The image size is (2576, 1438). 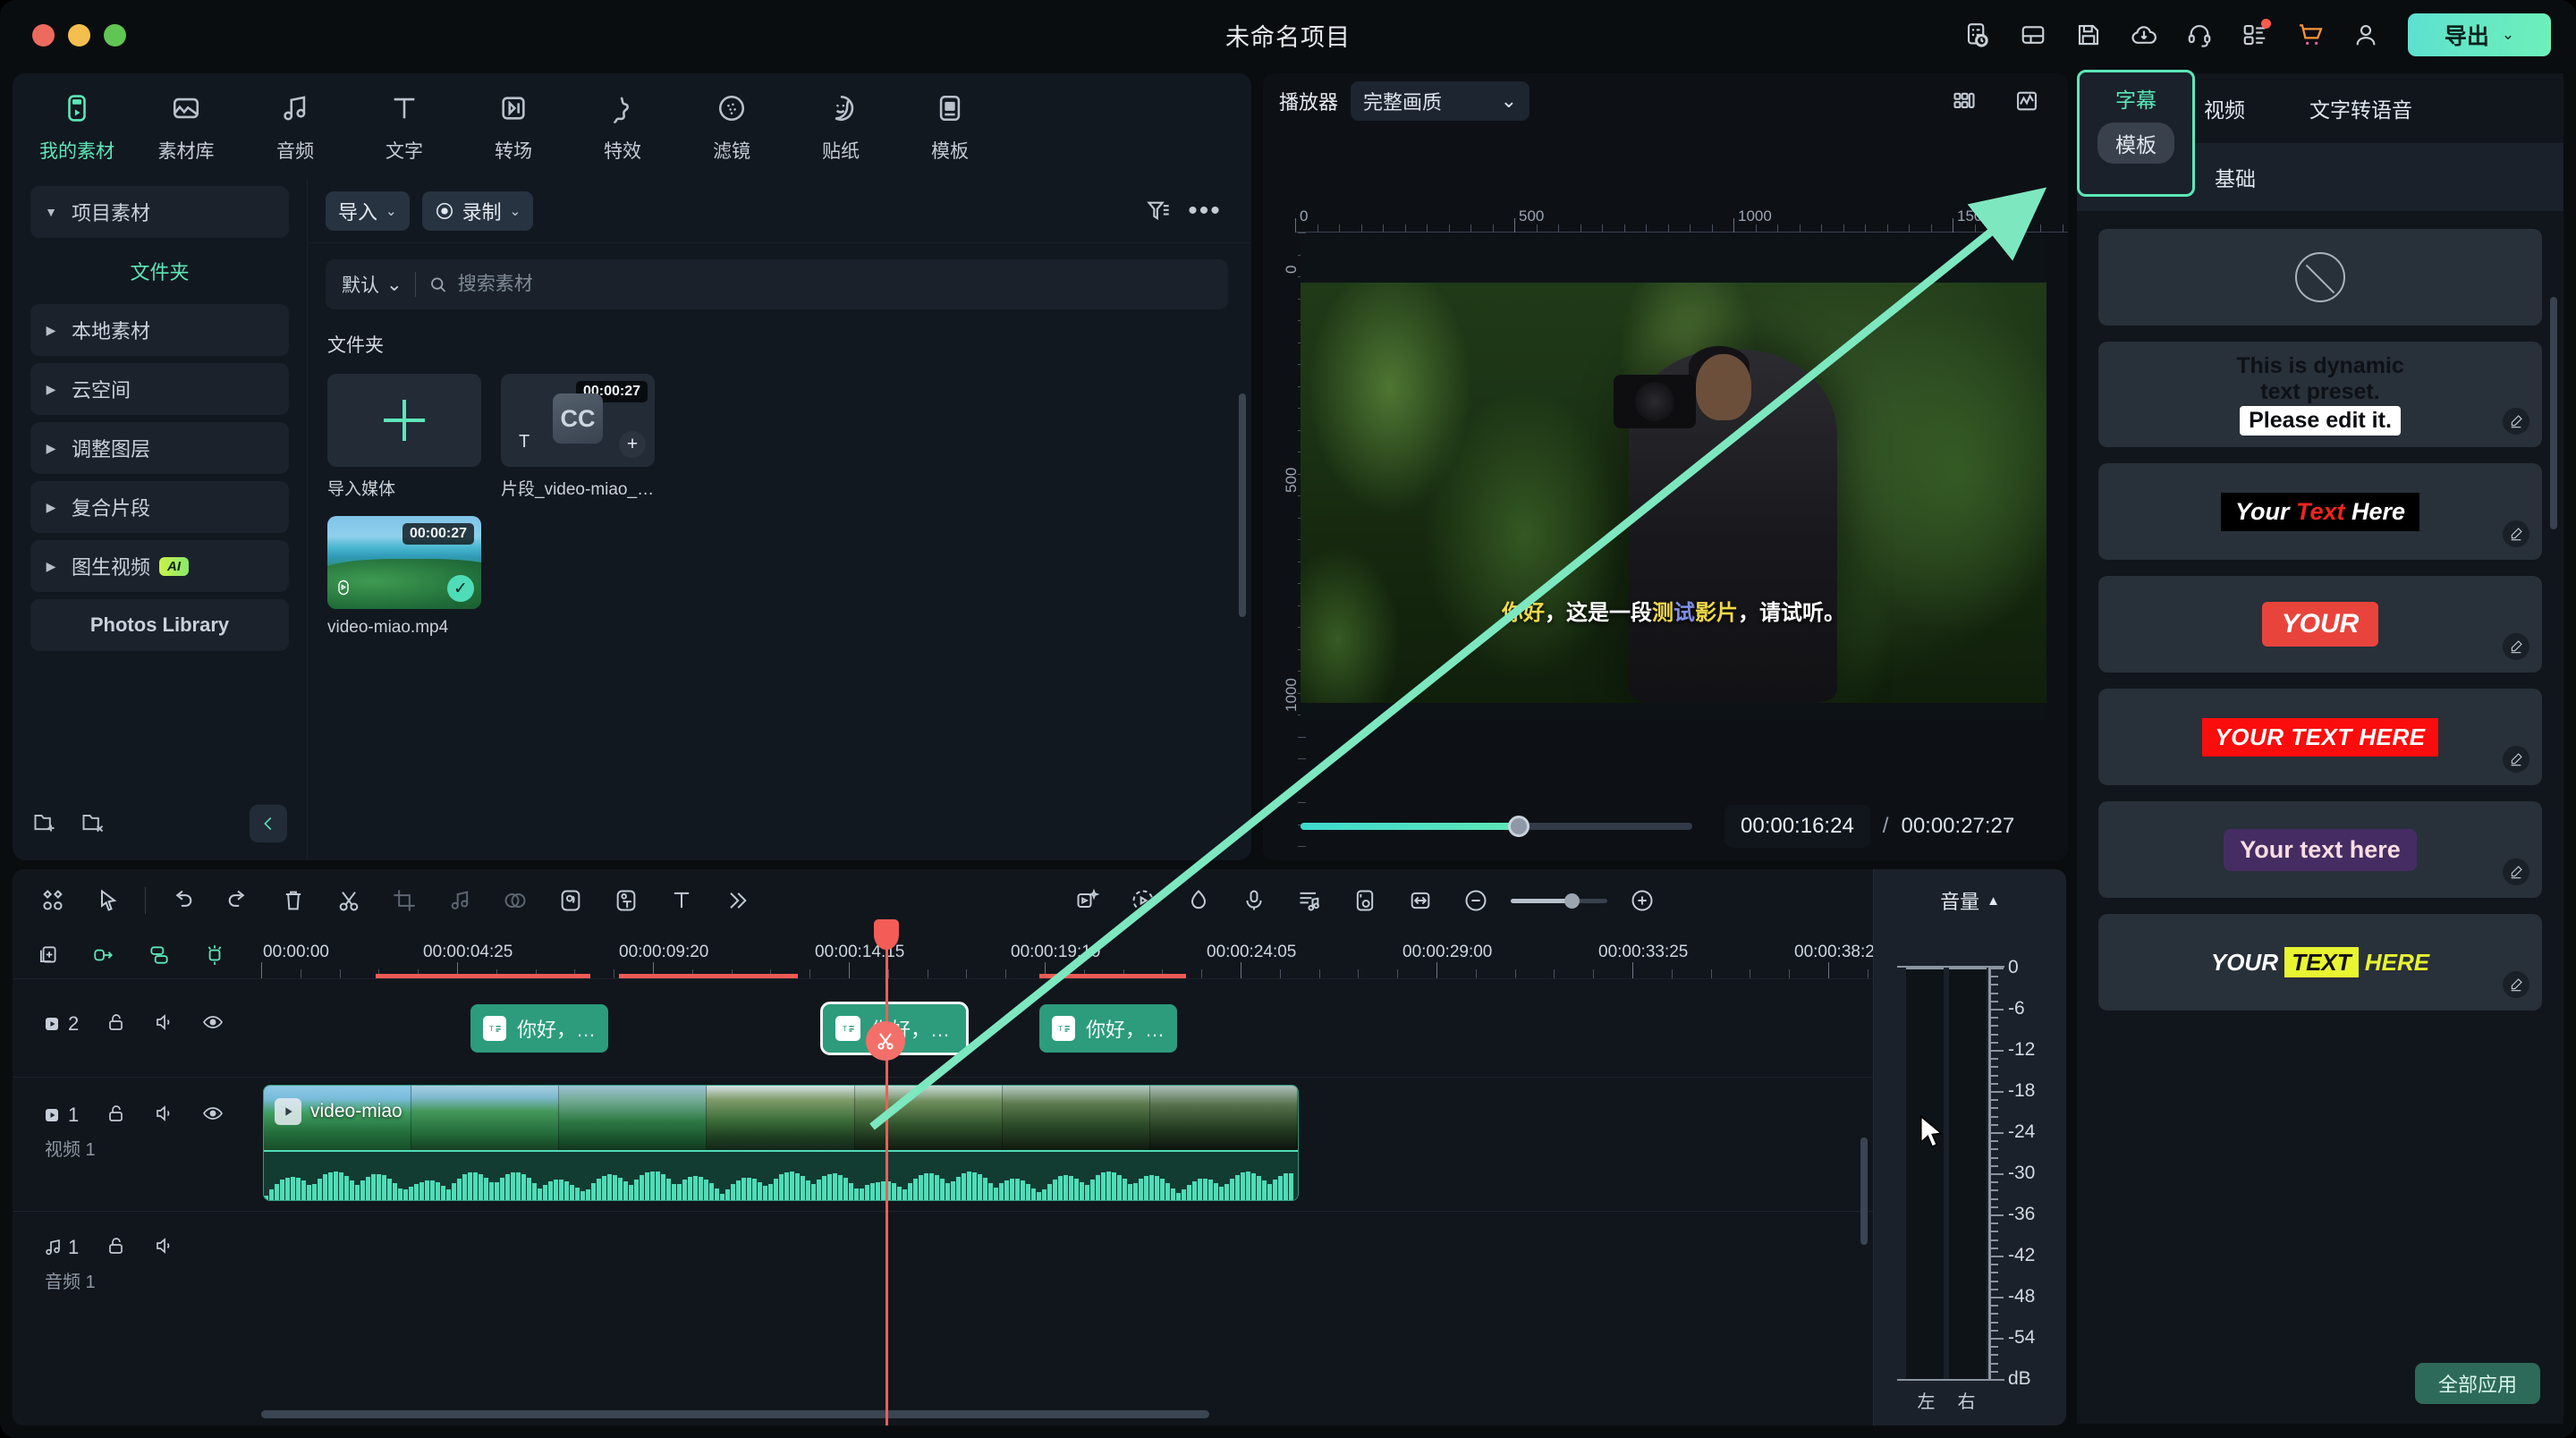 I want to click on voiceover-icon, so click(x=1254, y=900).